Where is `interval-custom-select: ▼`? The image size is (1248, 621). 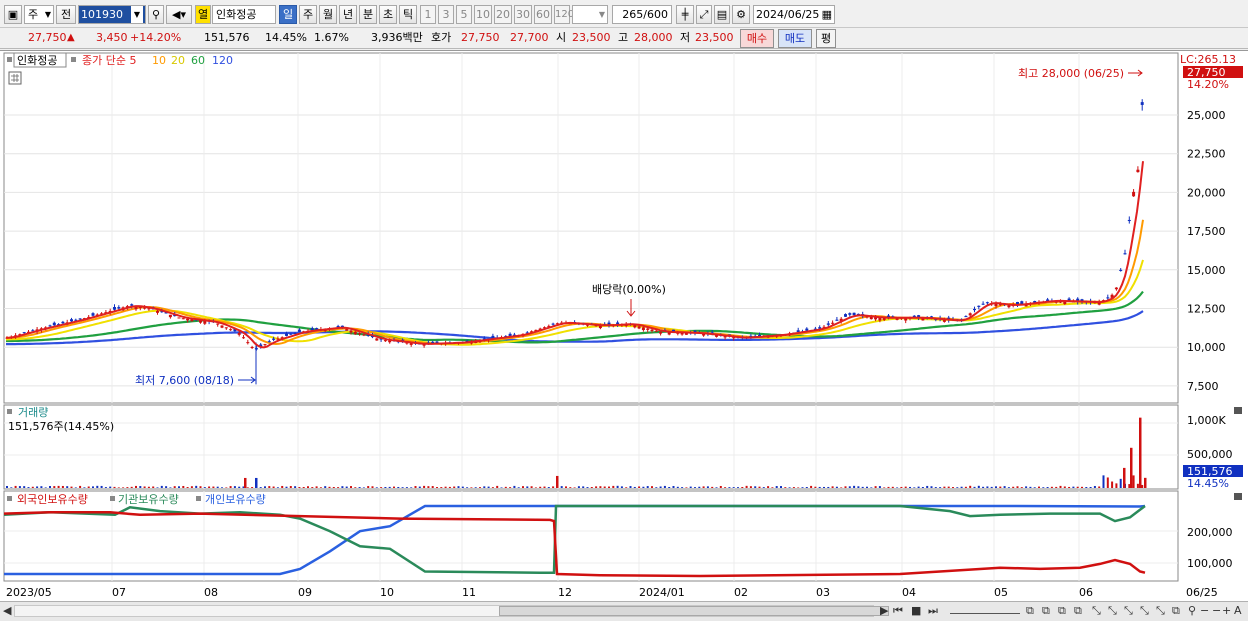
interval-custom-select: ▼ is located at coordinates (590, 14).